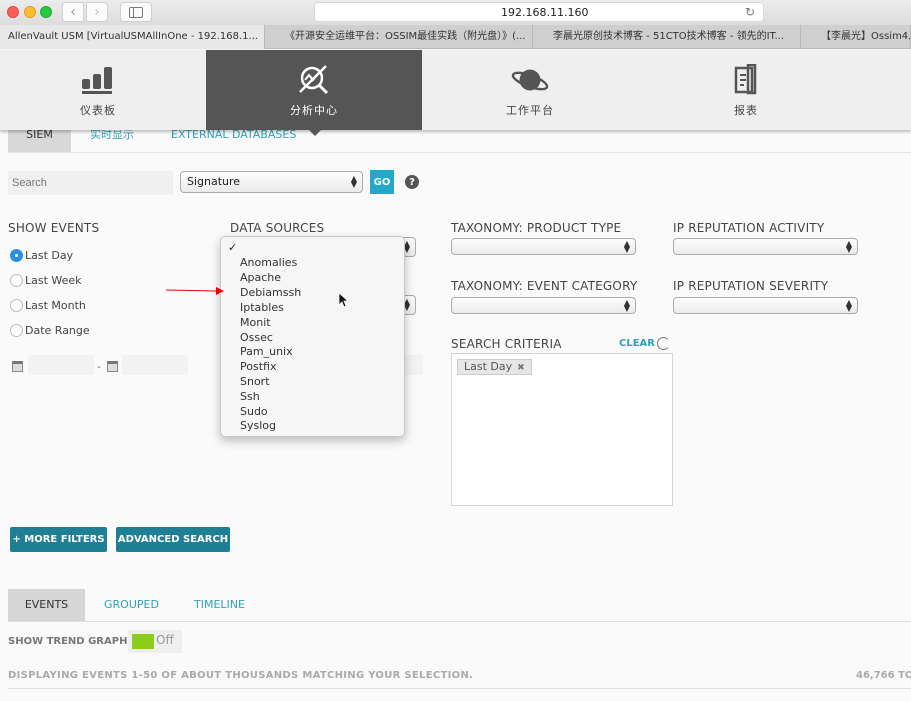 The image size is (911, 701). I want to click on nav-analysis: 分析中心, so click(314, 90).